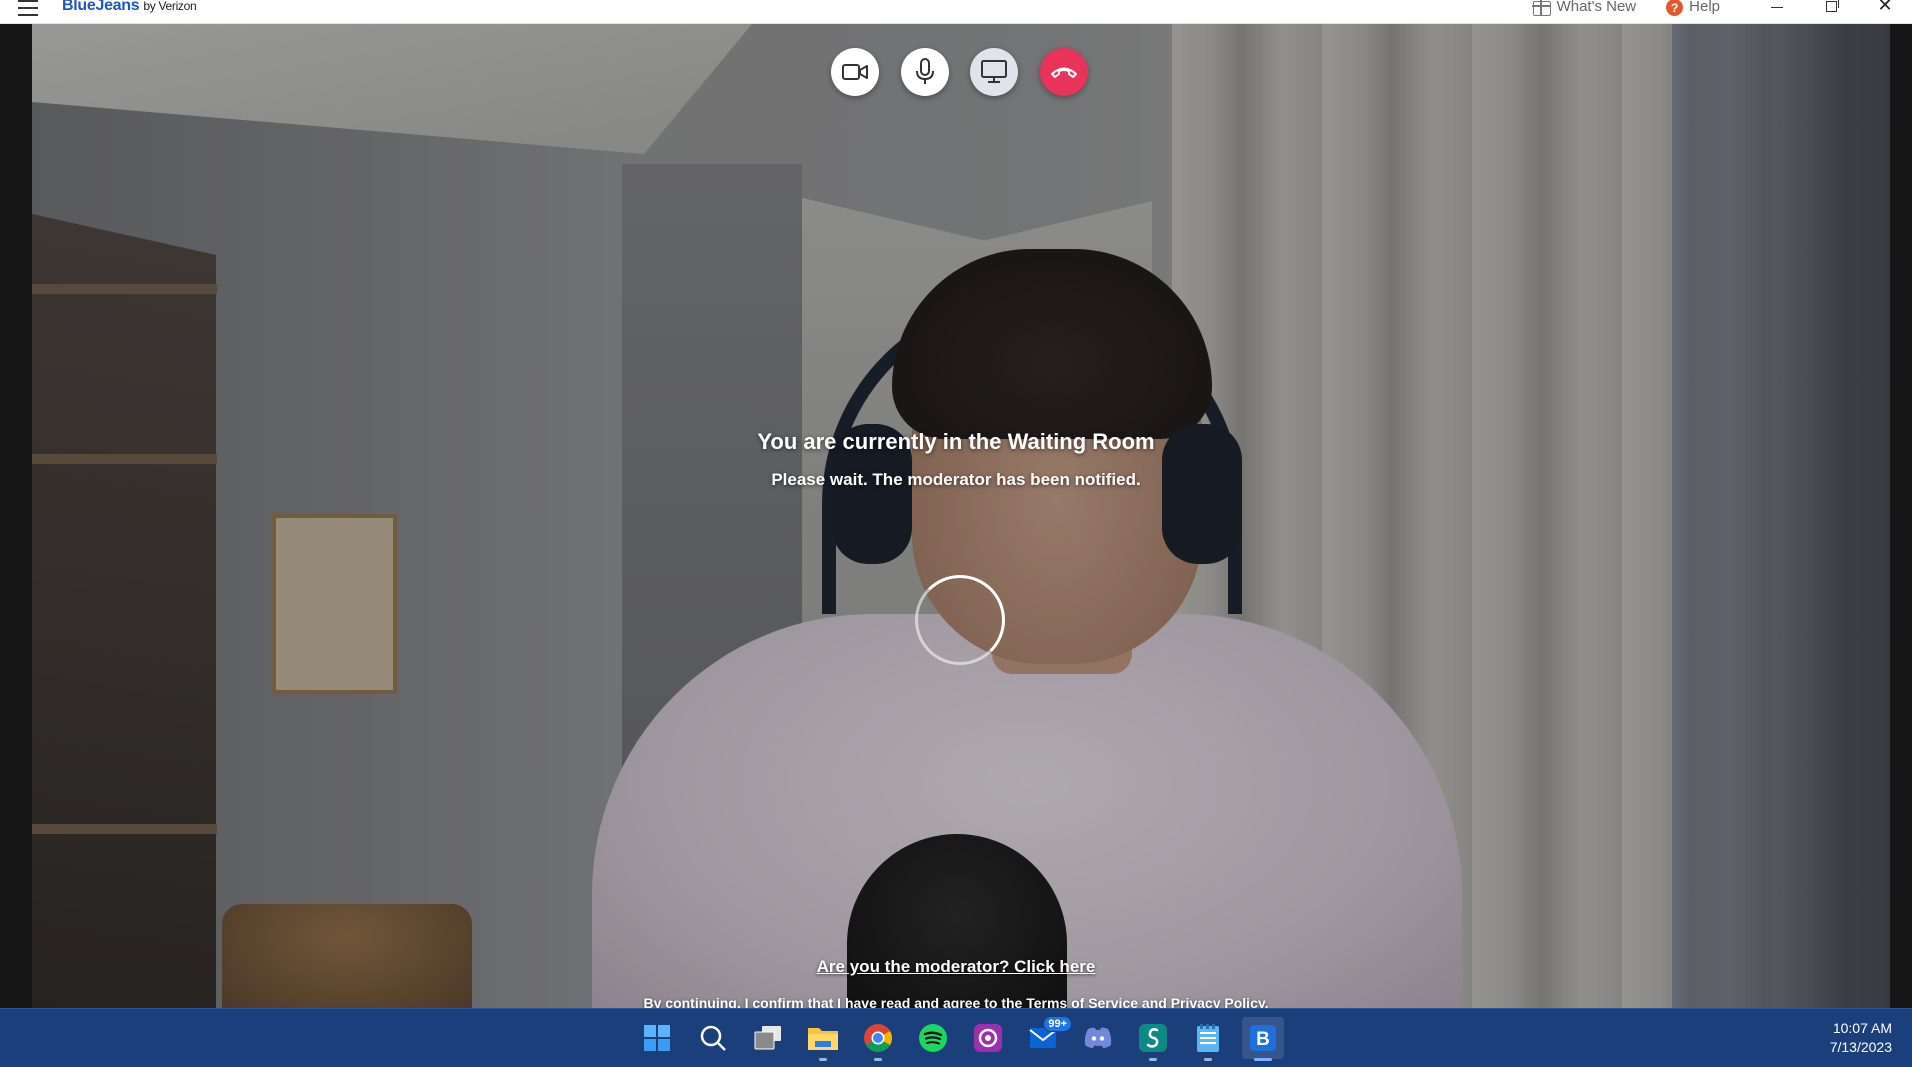 This screenshot has height=1067, width=1912. I want to click on clock-date: 7/13/2023, so click(1860, 1047).